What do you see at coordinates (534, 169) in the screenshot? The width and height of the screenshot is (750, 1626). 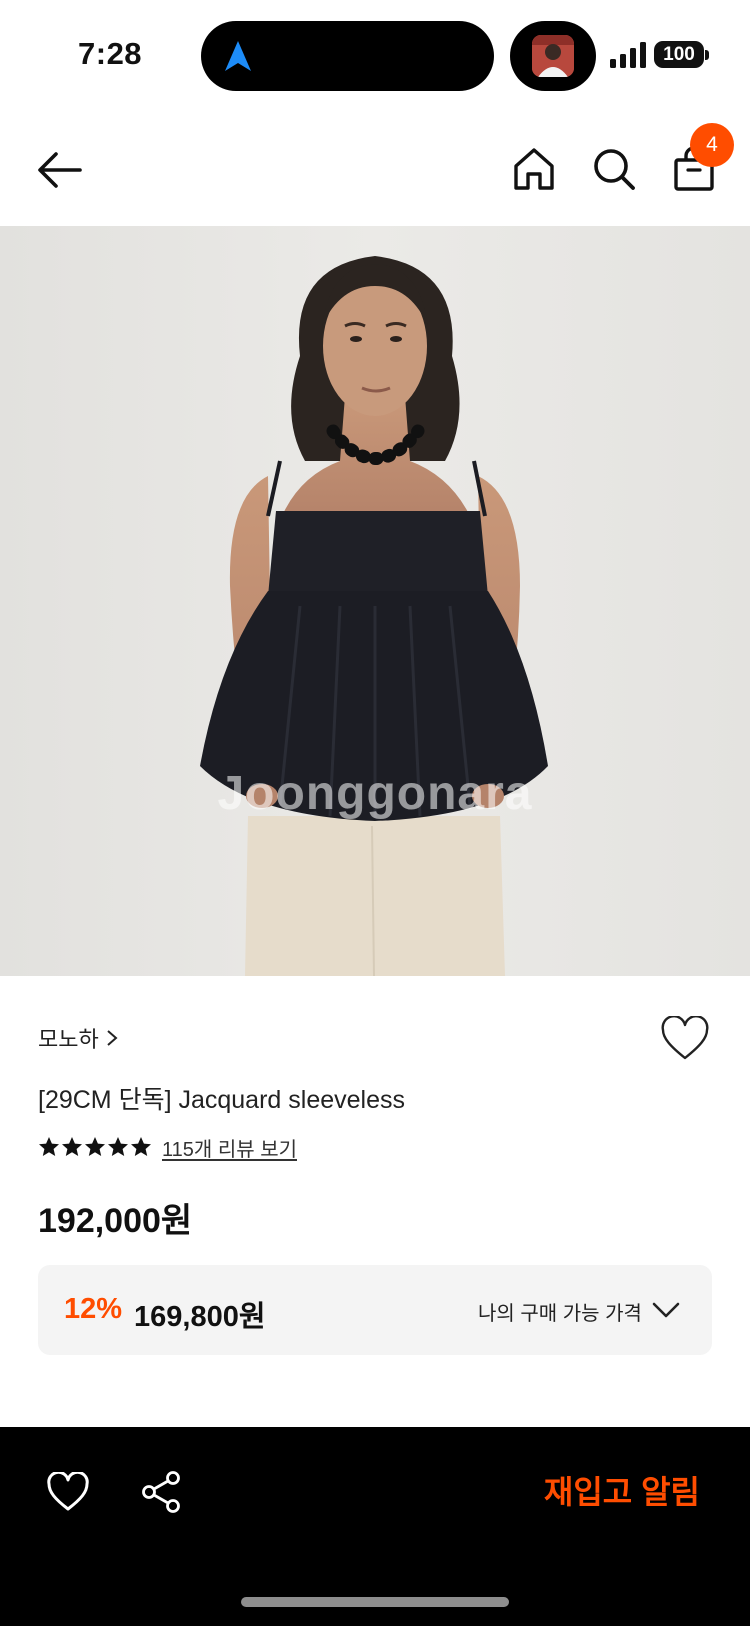 I see `home-icon` at bounding box center [534, 169].